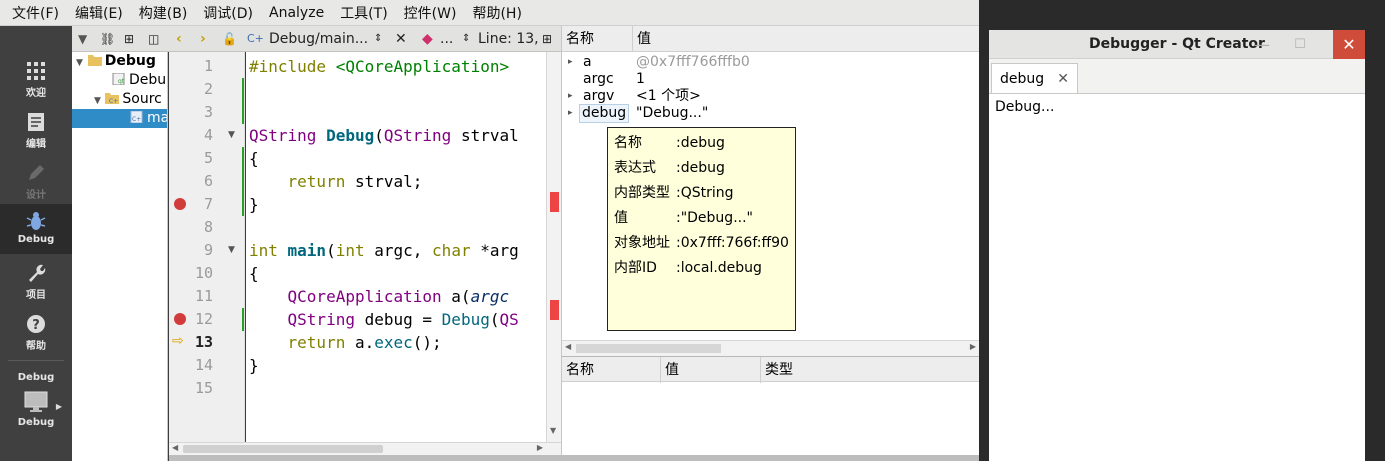 The width and height of the screenshot is (1385, 461). What do you see at coordinates (58, 406) in the screenshot?
I see `kit-expand-icon: ▶` at bounding box center [58, 406].